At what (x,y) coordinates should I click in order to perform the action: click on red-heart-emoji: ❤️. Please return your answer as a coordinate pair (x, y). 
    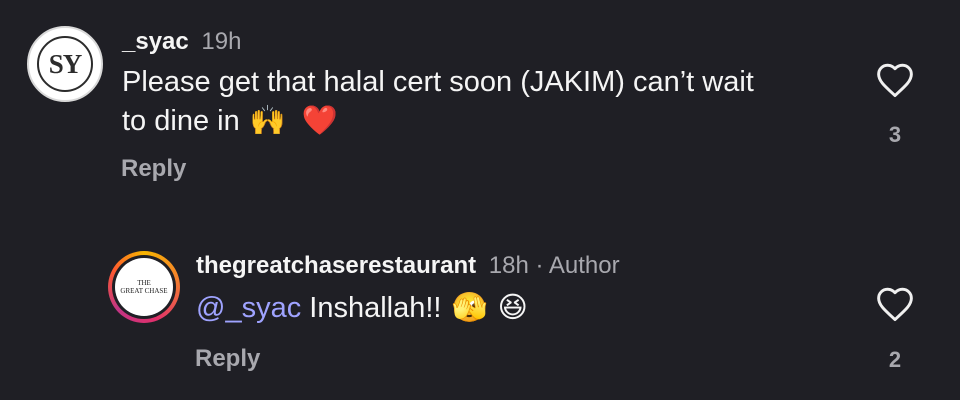
    Looking at the image, I should click on (319, 120).